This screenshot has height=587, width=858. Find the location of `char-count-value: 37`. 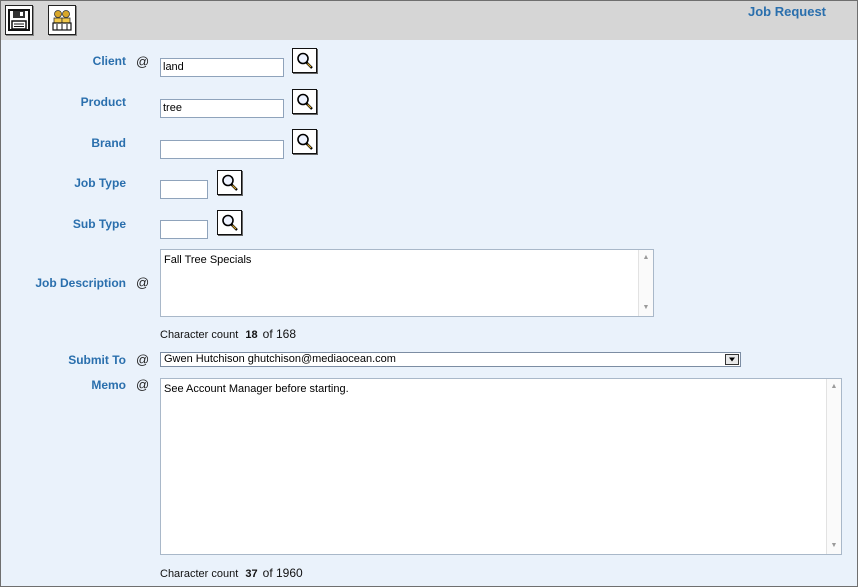

char-count-value: 37 is located at coordinates (251, 574).